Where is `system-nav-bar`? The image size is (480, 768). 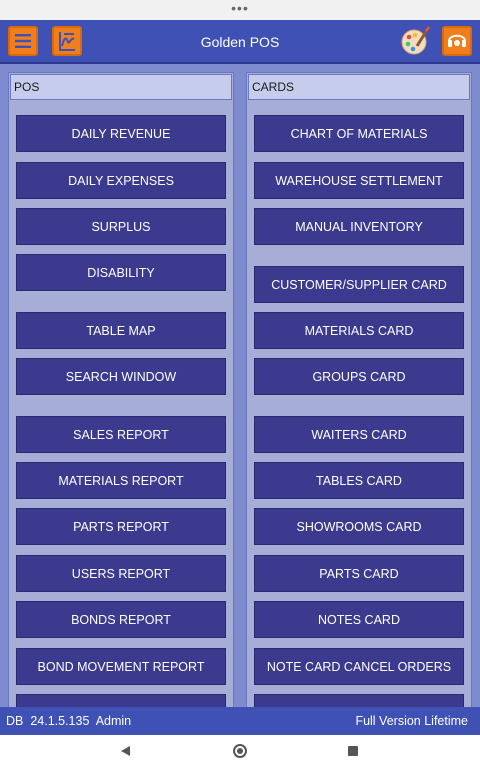
system-nav-bar is located at coordinates (240, 751).